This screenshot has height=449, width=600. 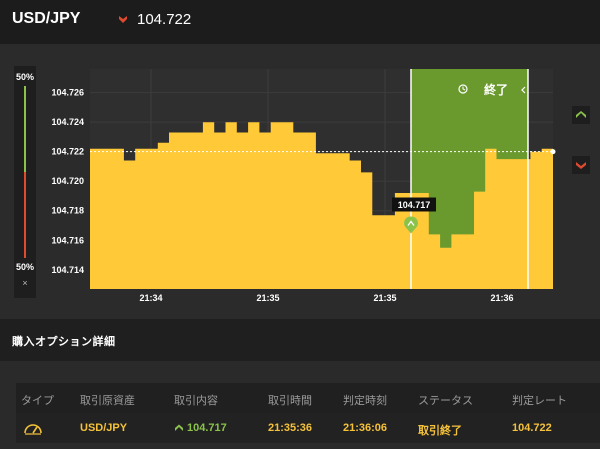 I want to click on cell-content: 104.717, so click(x=207, y=428).